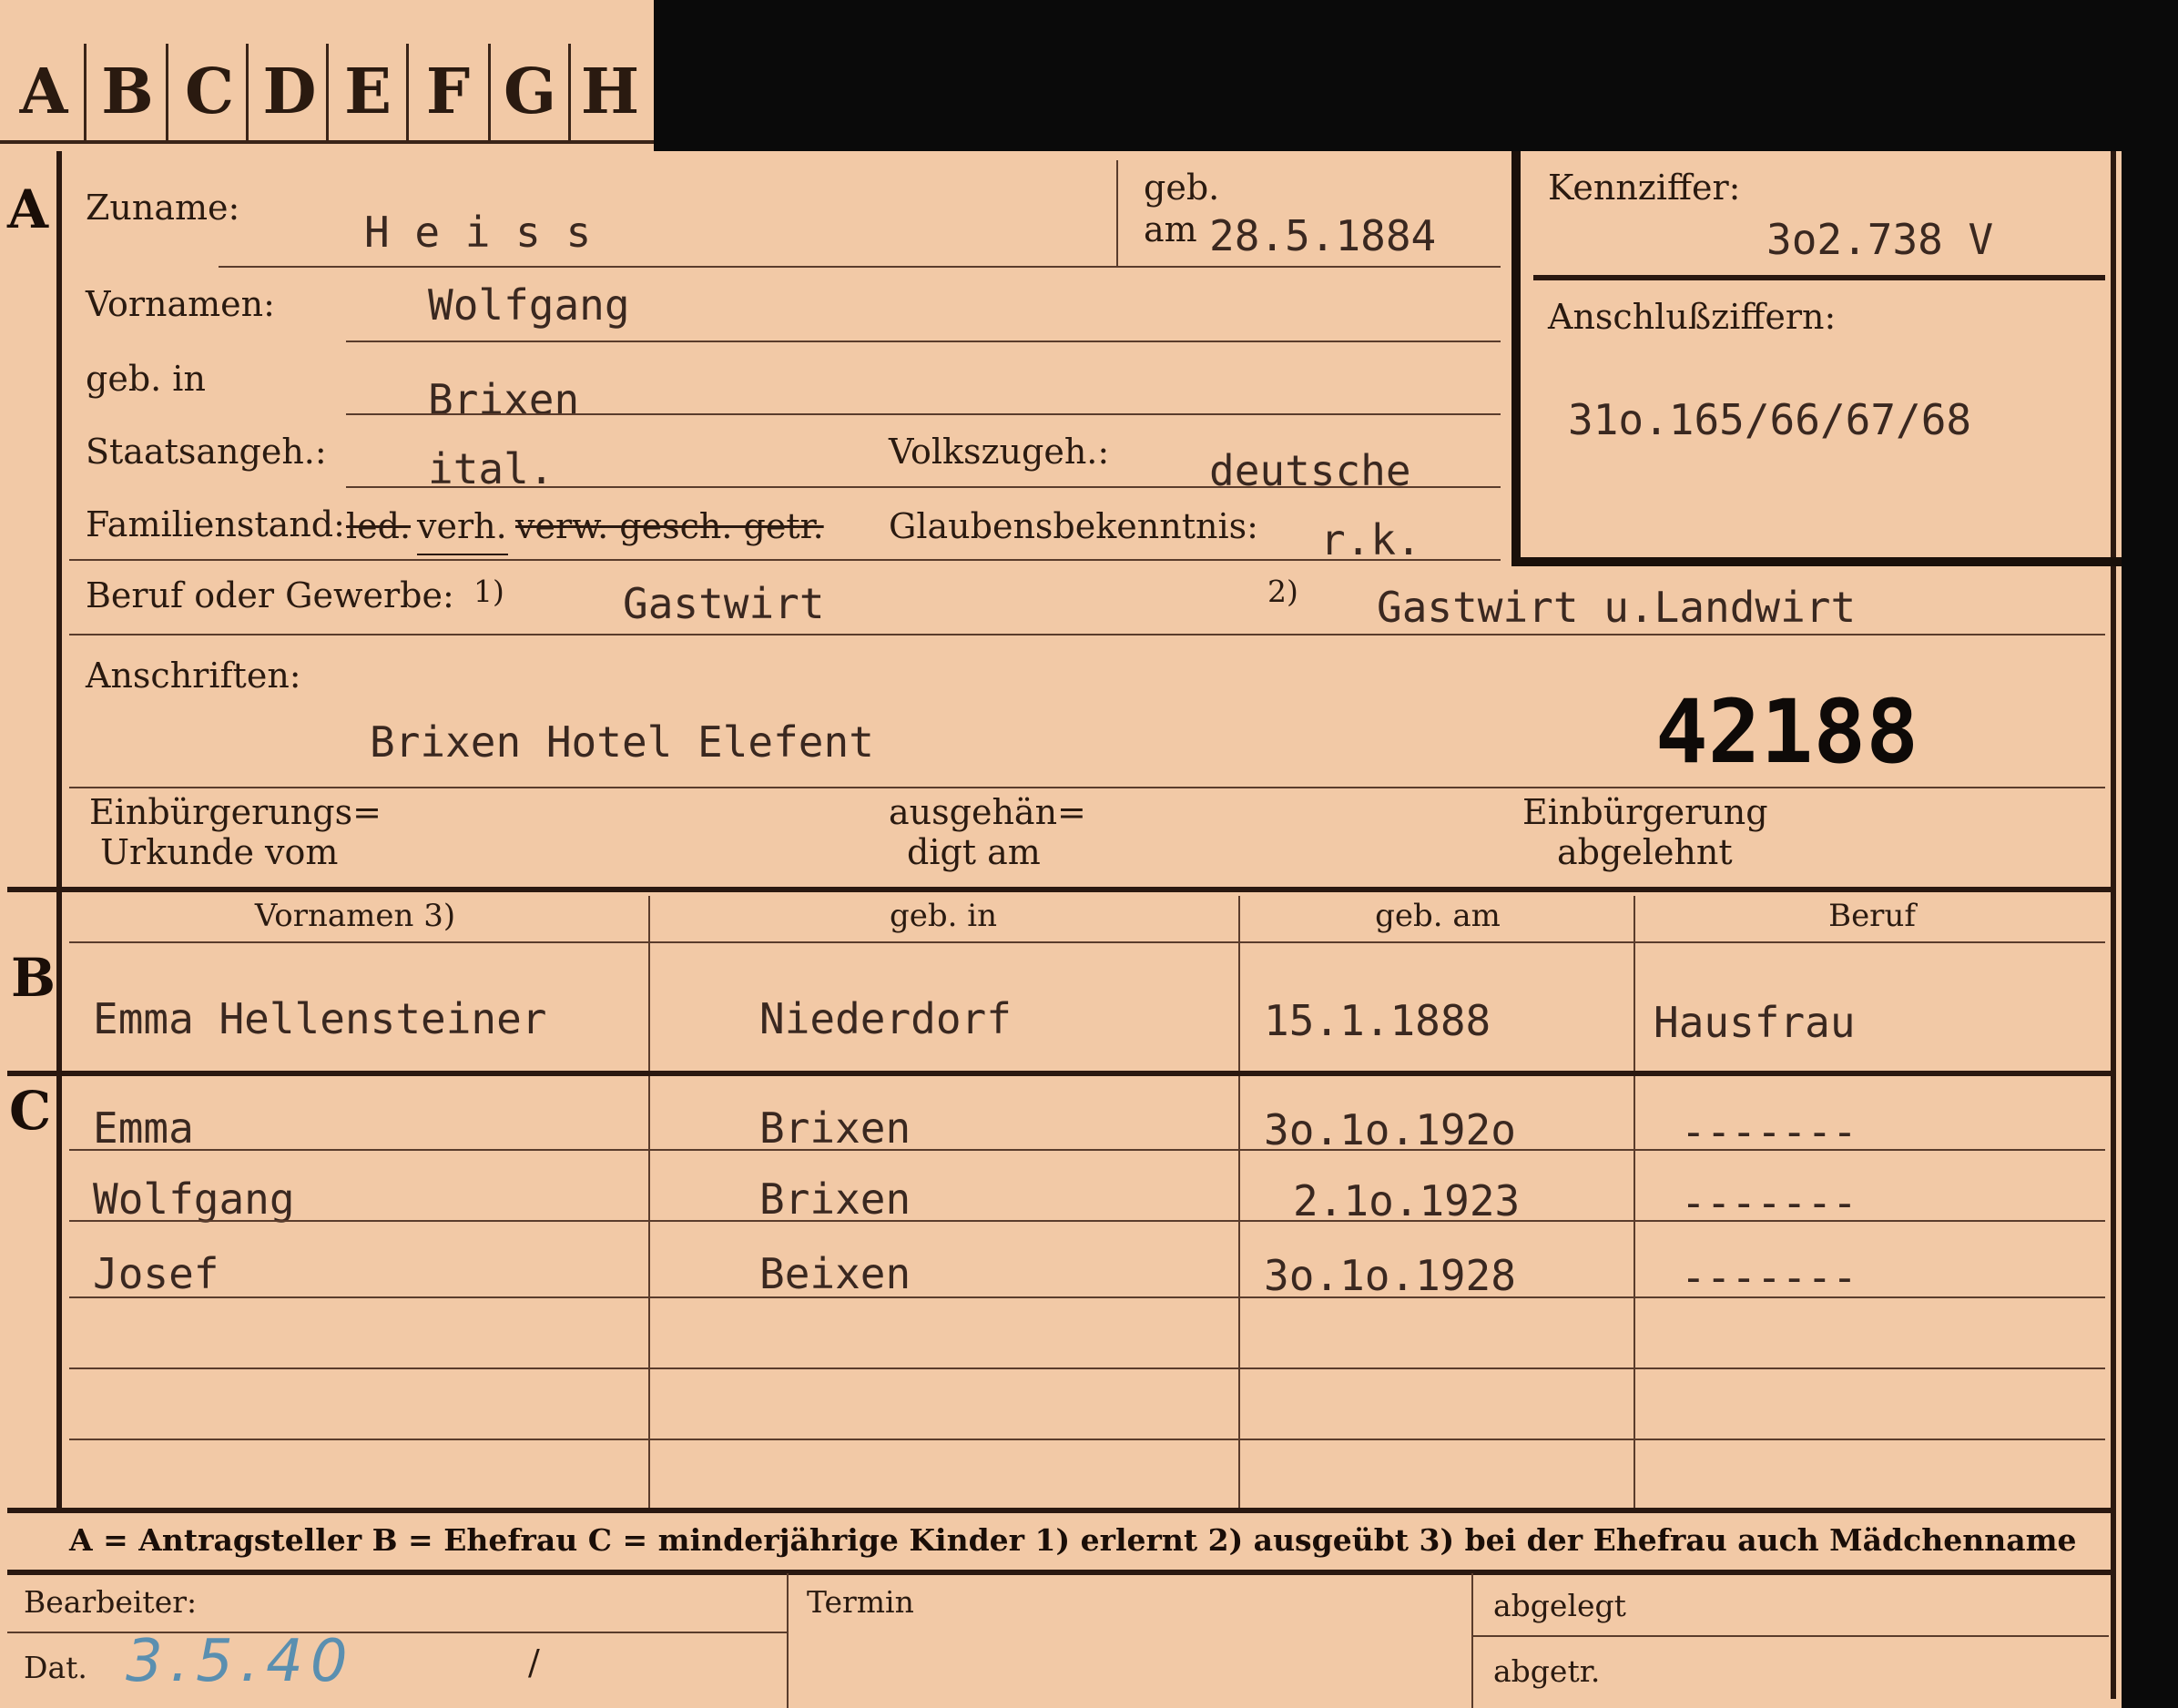 The height and width of the screenshot is (1708, 2178). Describe the element at coordinates (1087, 942) in the screenshot. I see `table-header-line` at that location.